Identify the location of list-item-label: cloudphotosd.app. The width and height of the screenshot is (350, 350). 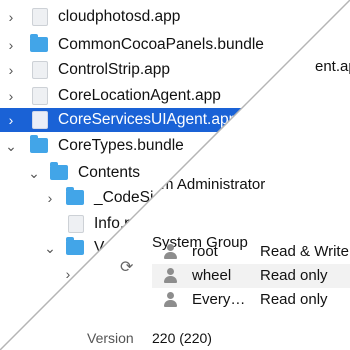
(119, 16).